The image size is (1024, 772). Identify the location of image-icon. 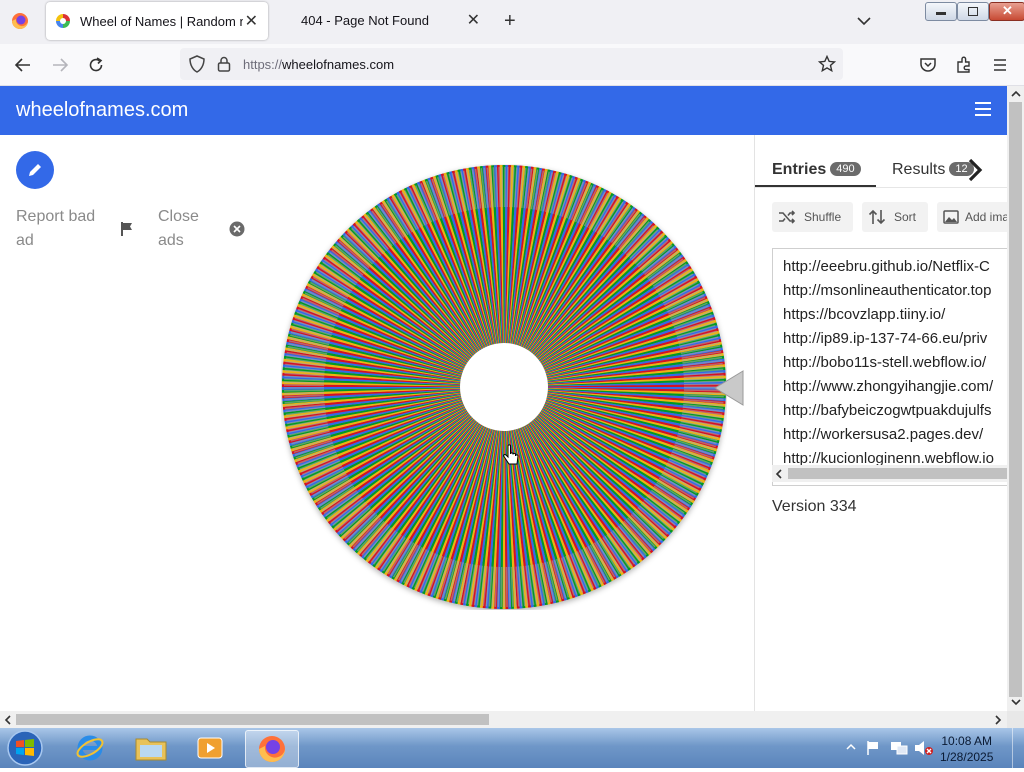
(951, 217).